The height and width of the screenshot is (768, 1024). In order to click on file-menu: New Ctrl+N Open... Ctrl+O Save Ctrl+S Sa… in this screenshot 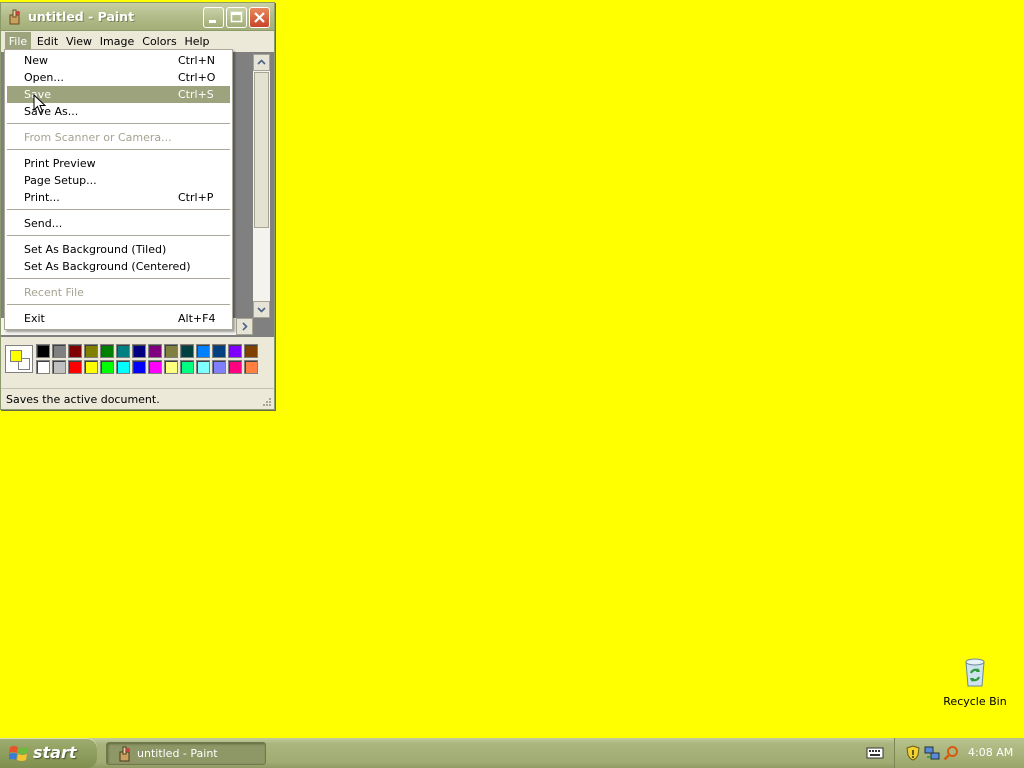, I will do `click(118, 189)`.